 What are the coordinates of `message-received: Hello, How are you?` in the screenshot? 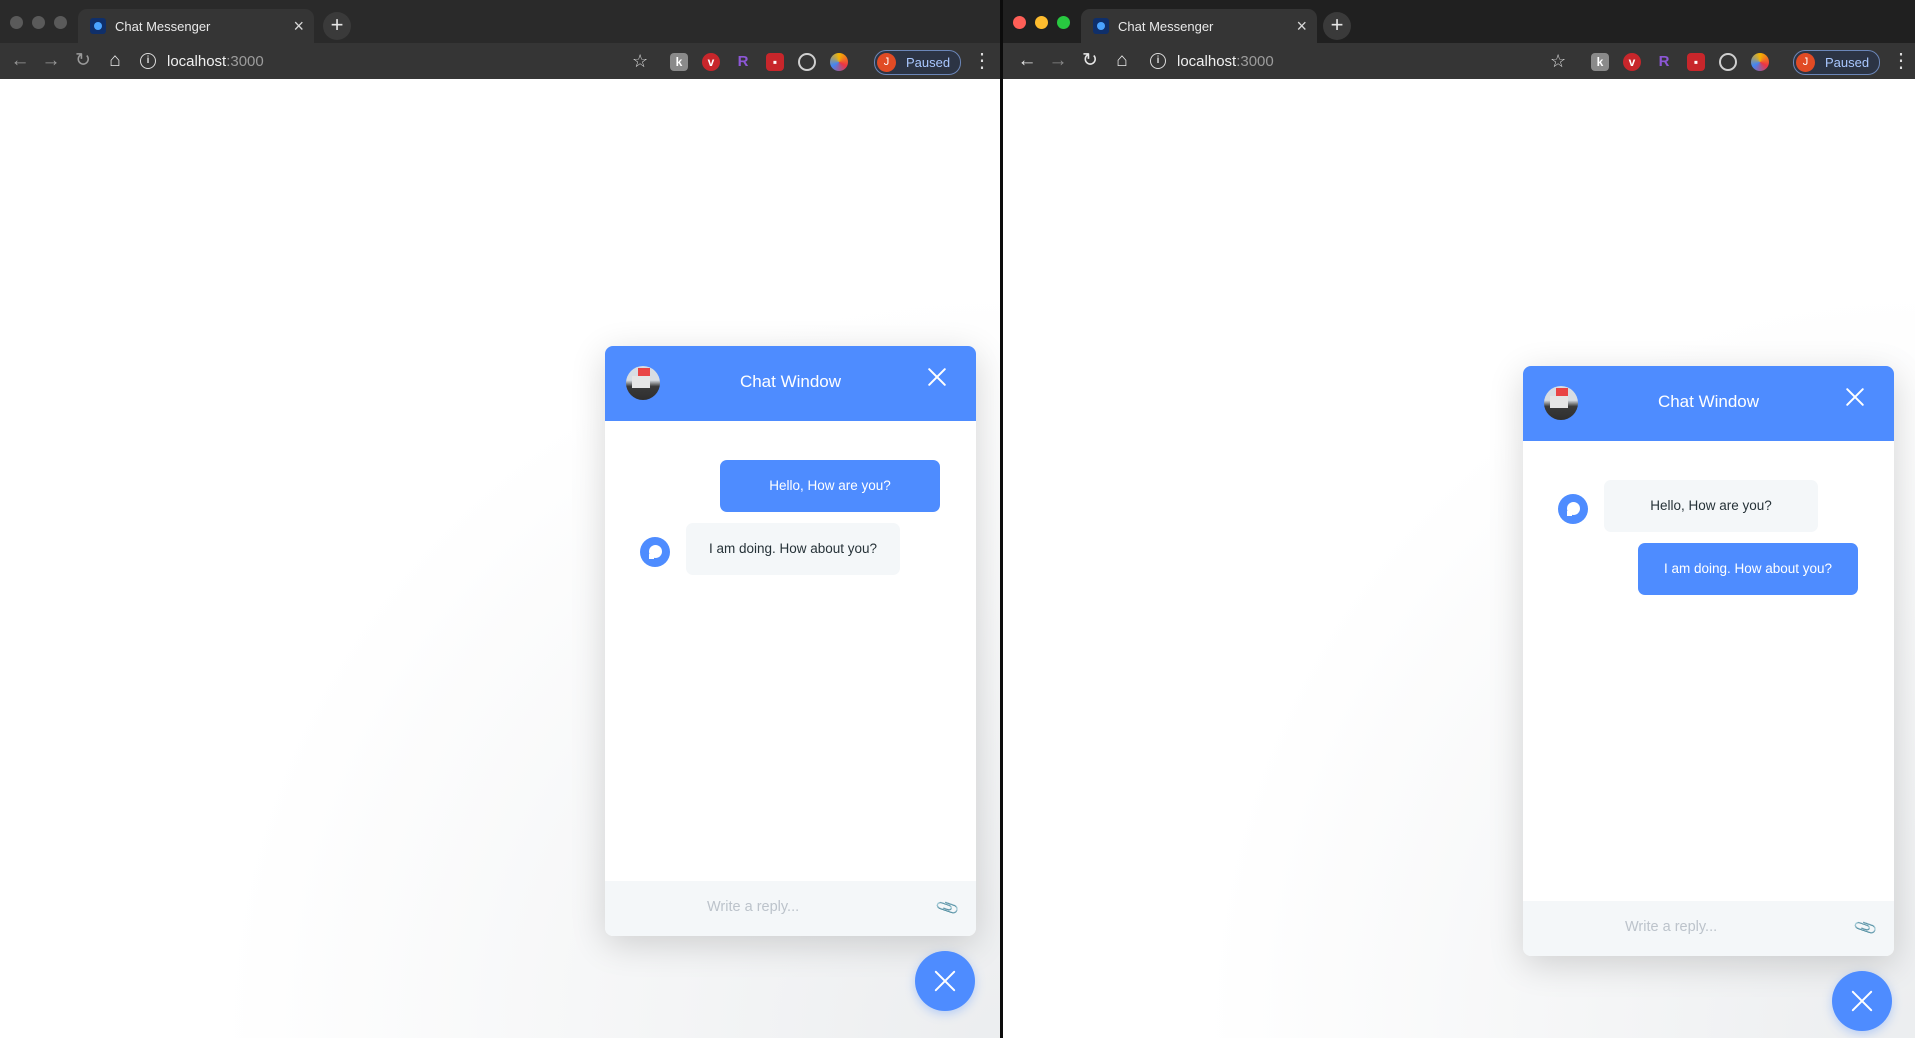 It's located at (1711, 506).